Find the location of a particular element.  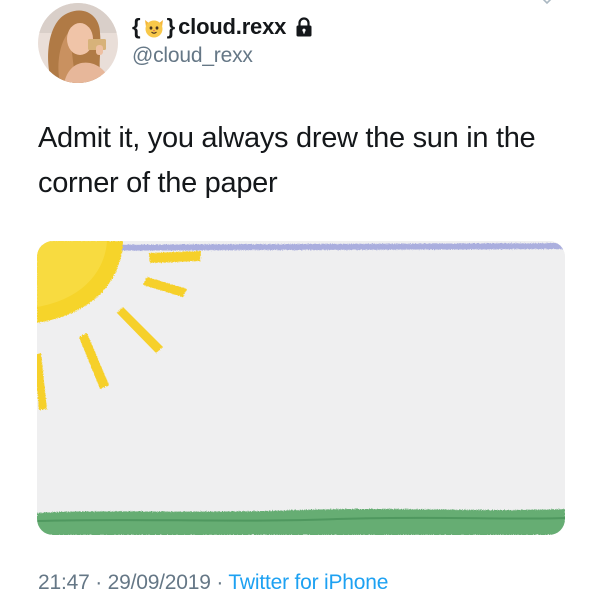

name-row: { } cloud.rexx is located at coordinates (222, 27).